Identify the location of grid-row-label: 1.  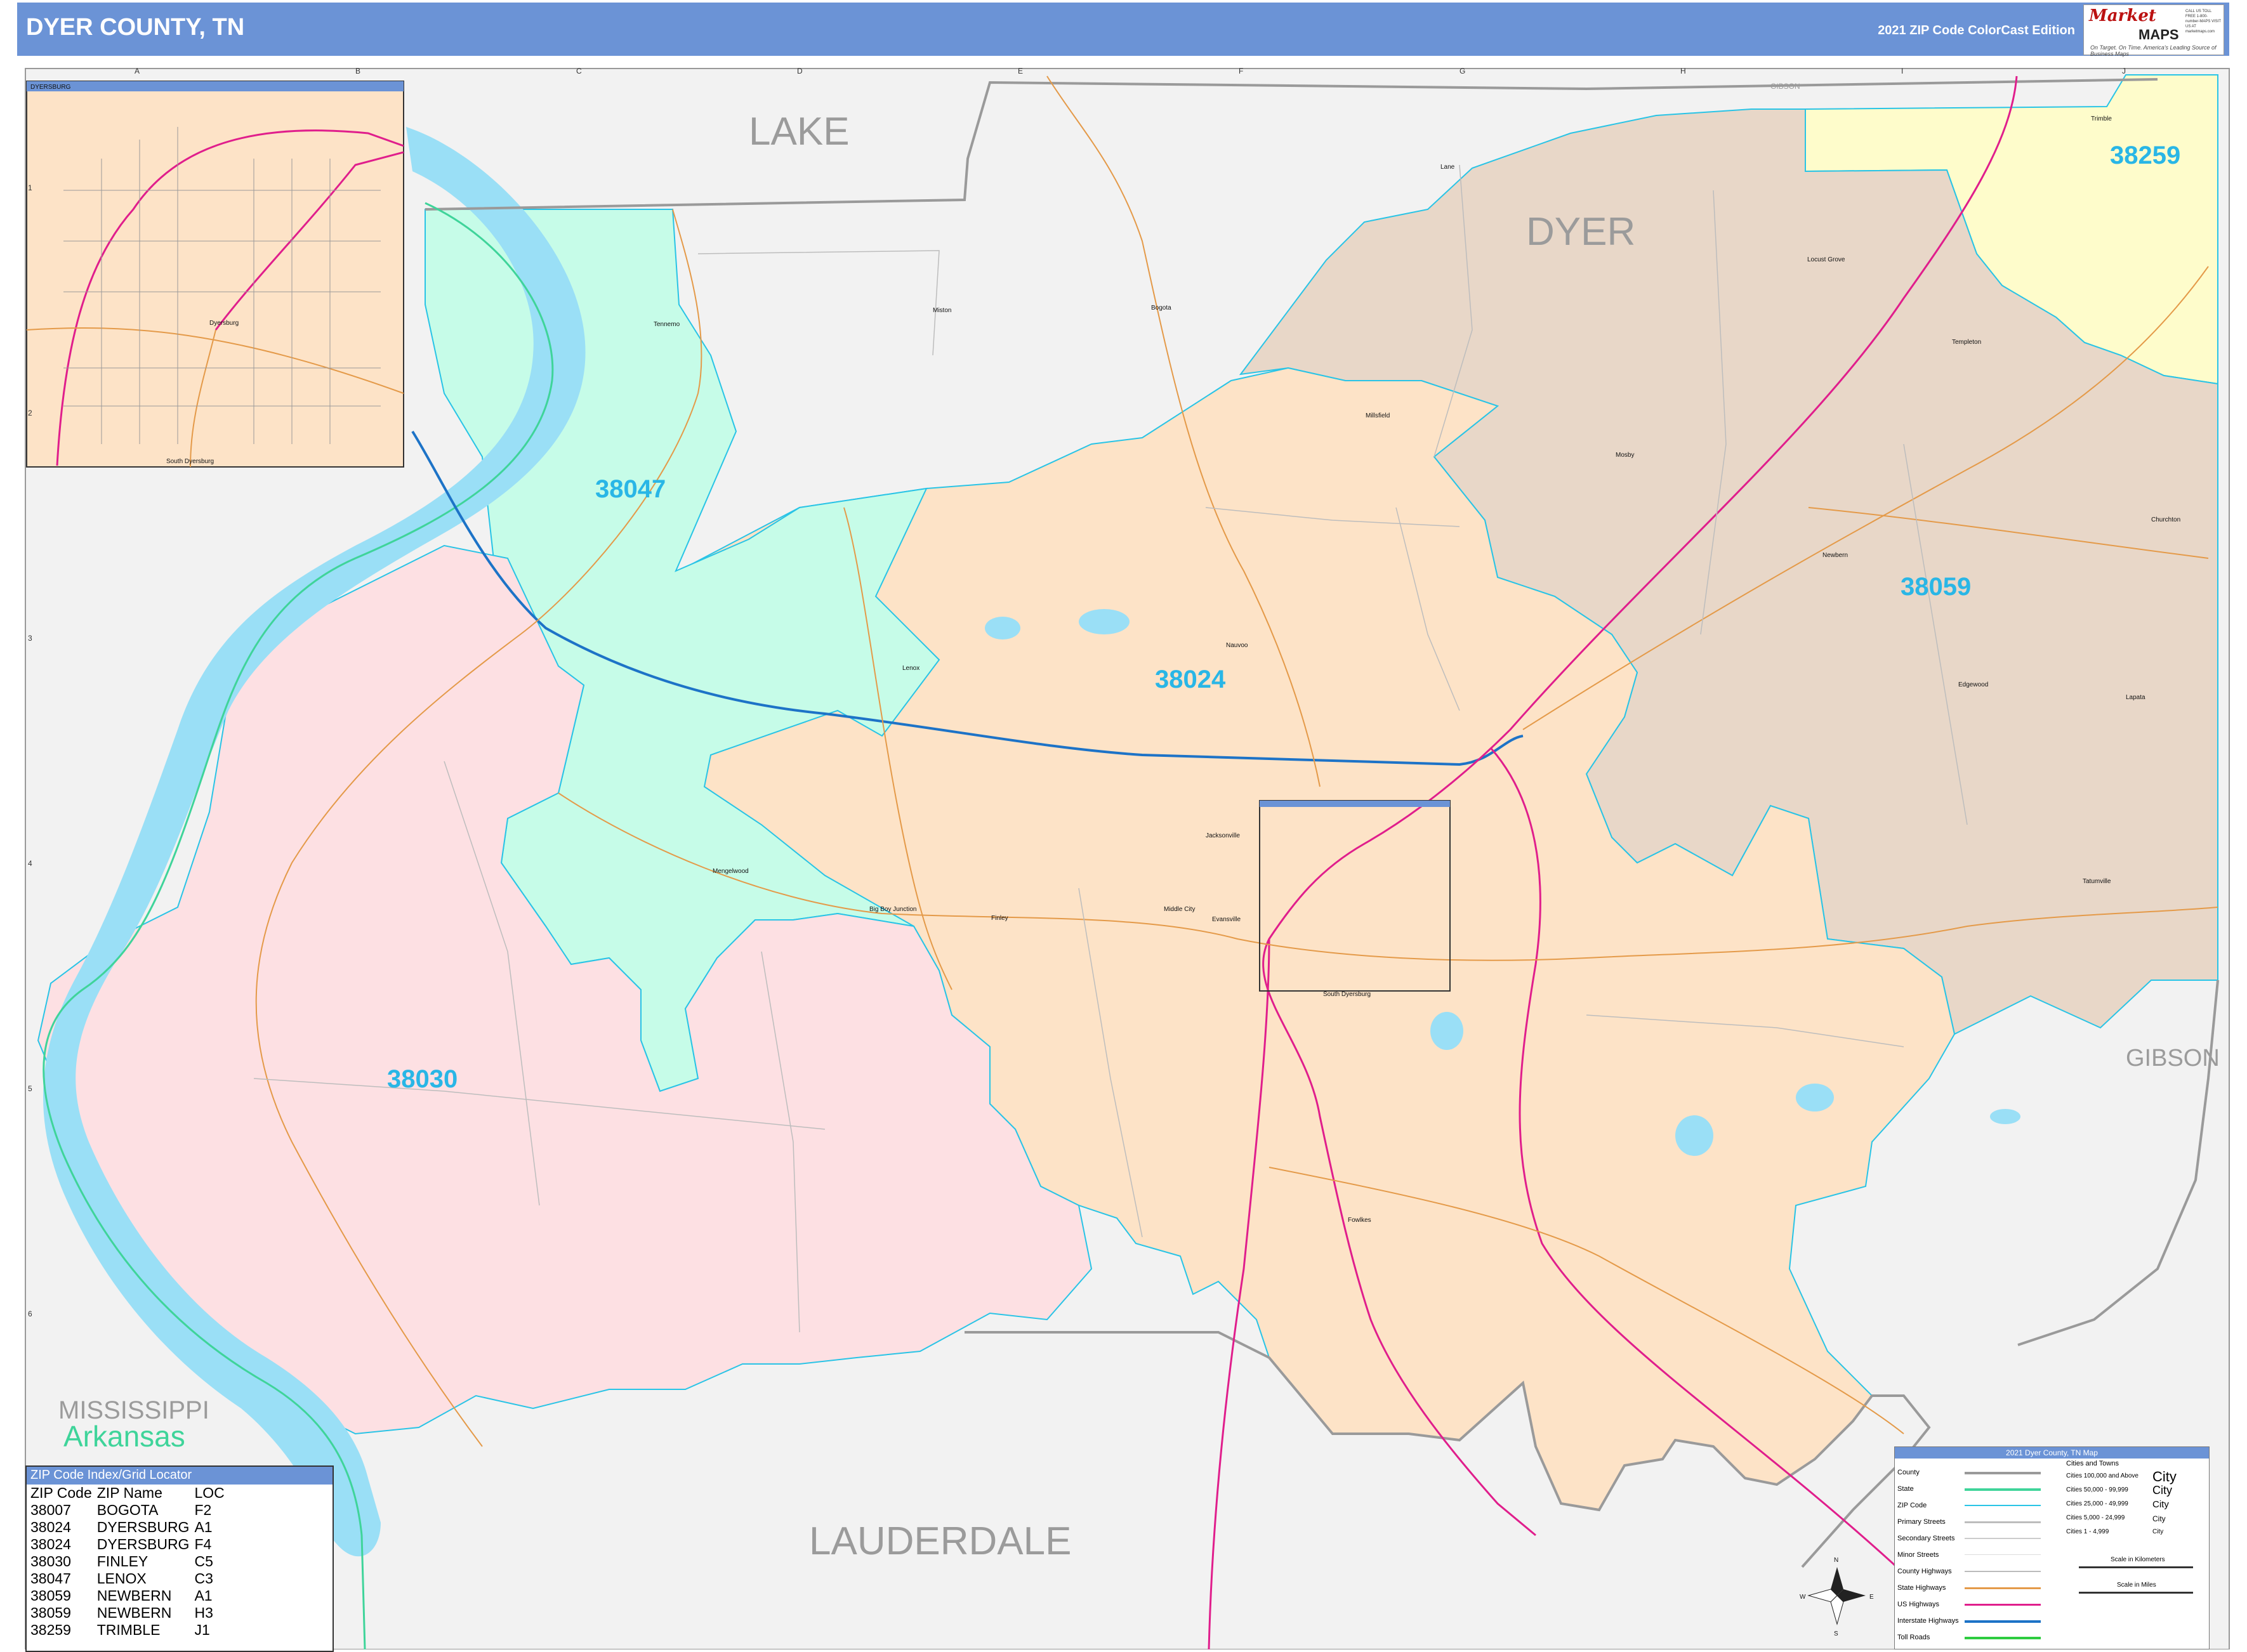
(30, 187).